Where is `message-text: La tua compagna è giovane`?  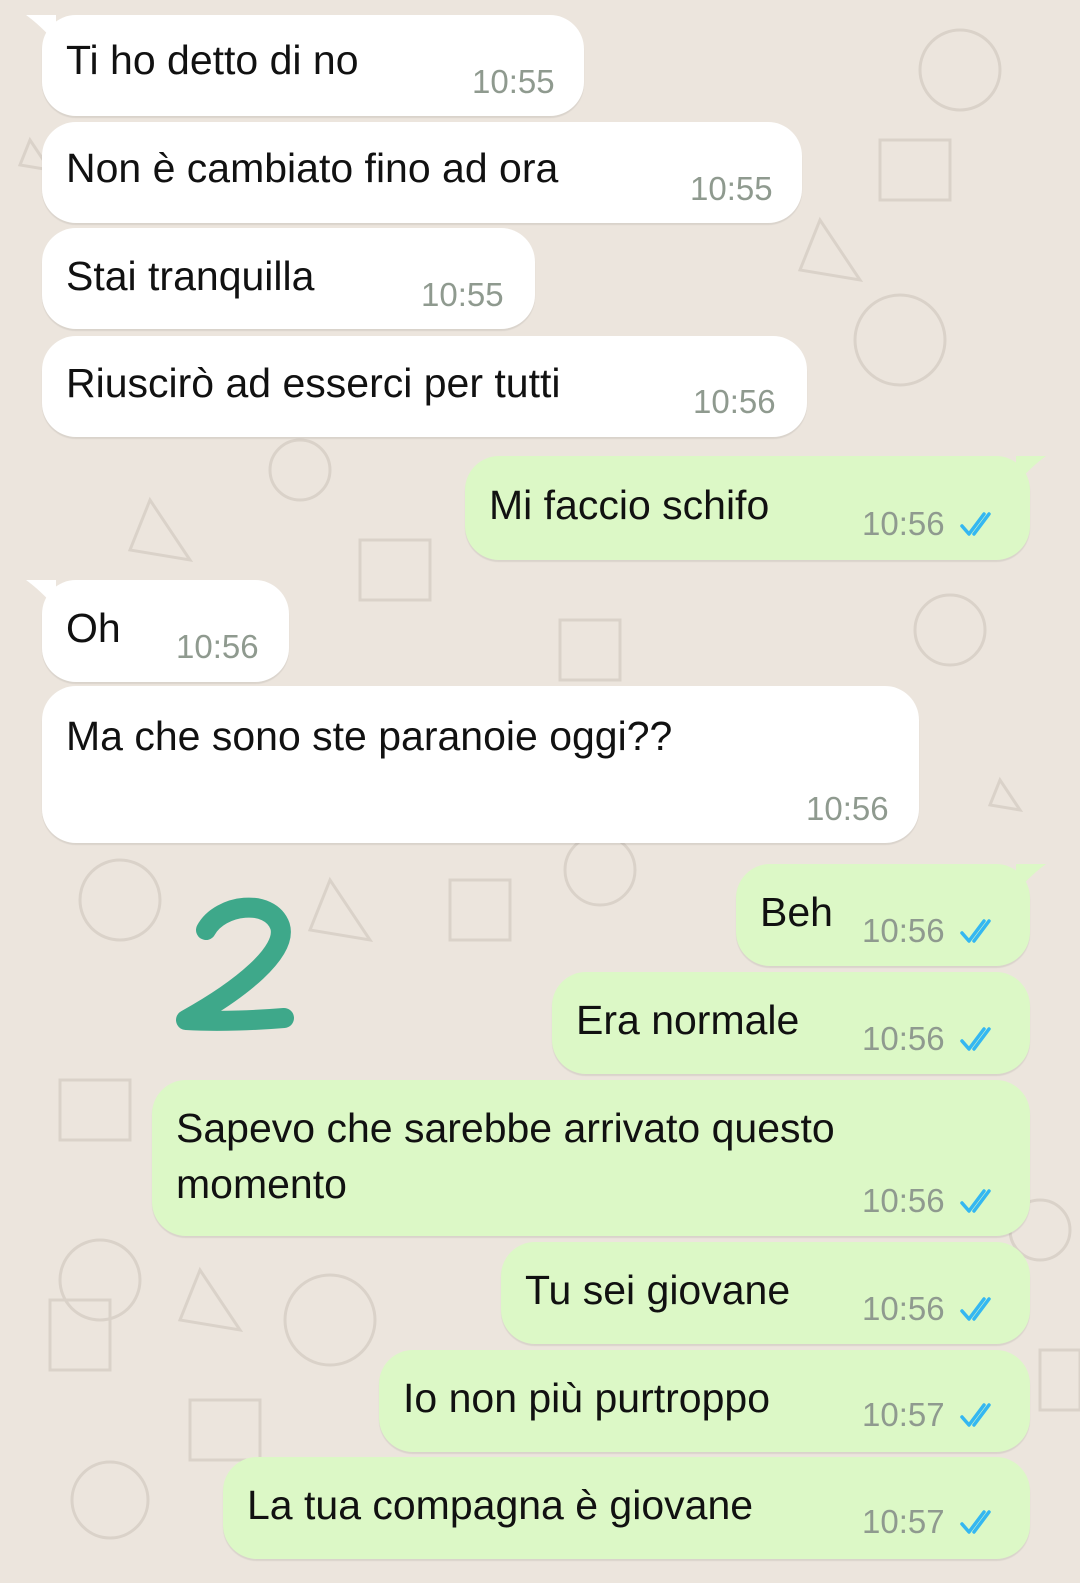
message-text: La tua compagna è giovane is located at coordinates (500, 1505).